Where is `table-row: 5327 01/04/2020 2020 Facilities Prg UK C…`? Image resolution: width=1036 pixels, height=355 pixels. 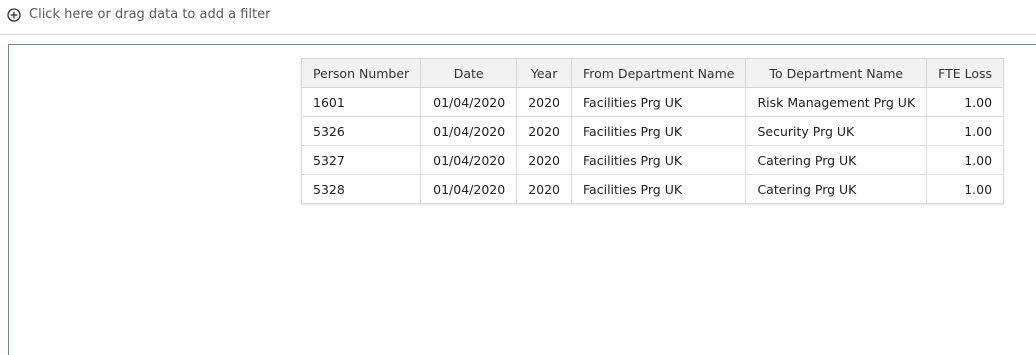
table-row: 5327 01/04/2020 2020 Facilities Prg UK C… is located at coordinates (652, 160).